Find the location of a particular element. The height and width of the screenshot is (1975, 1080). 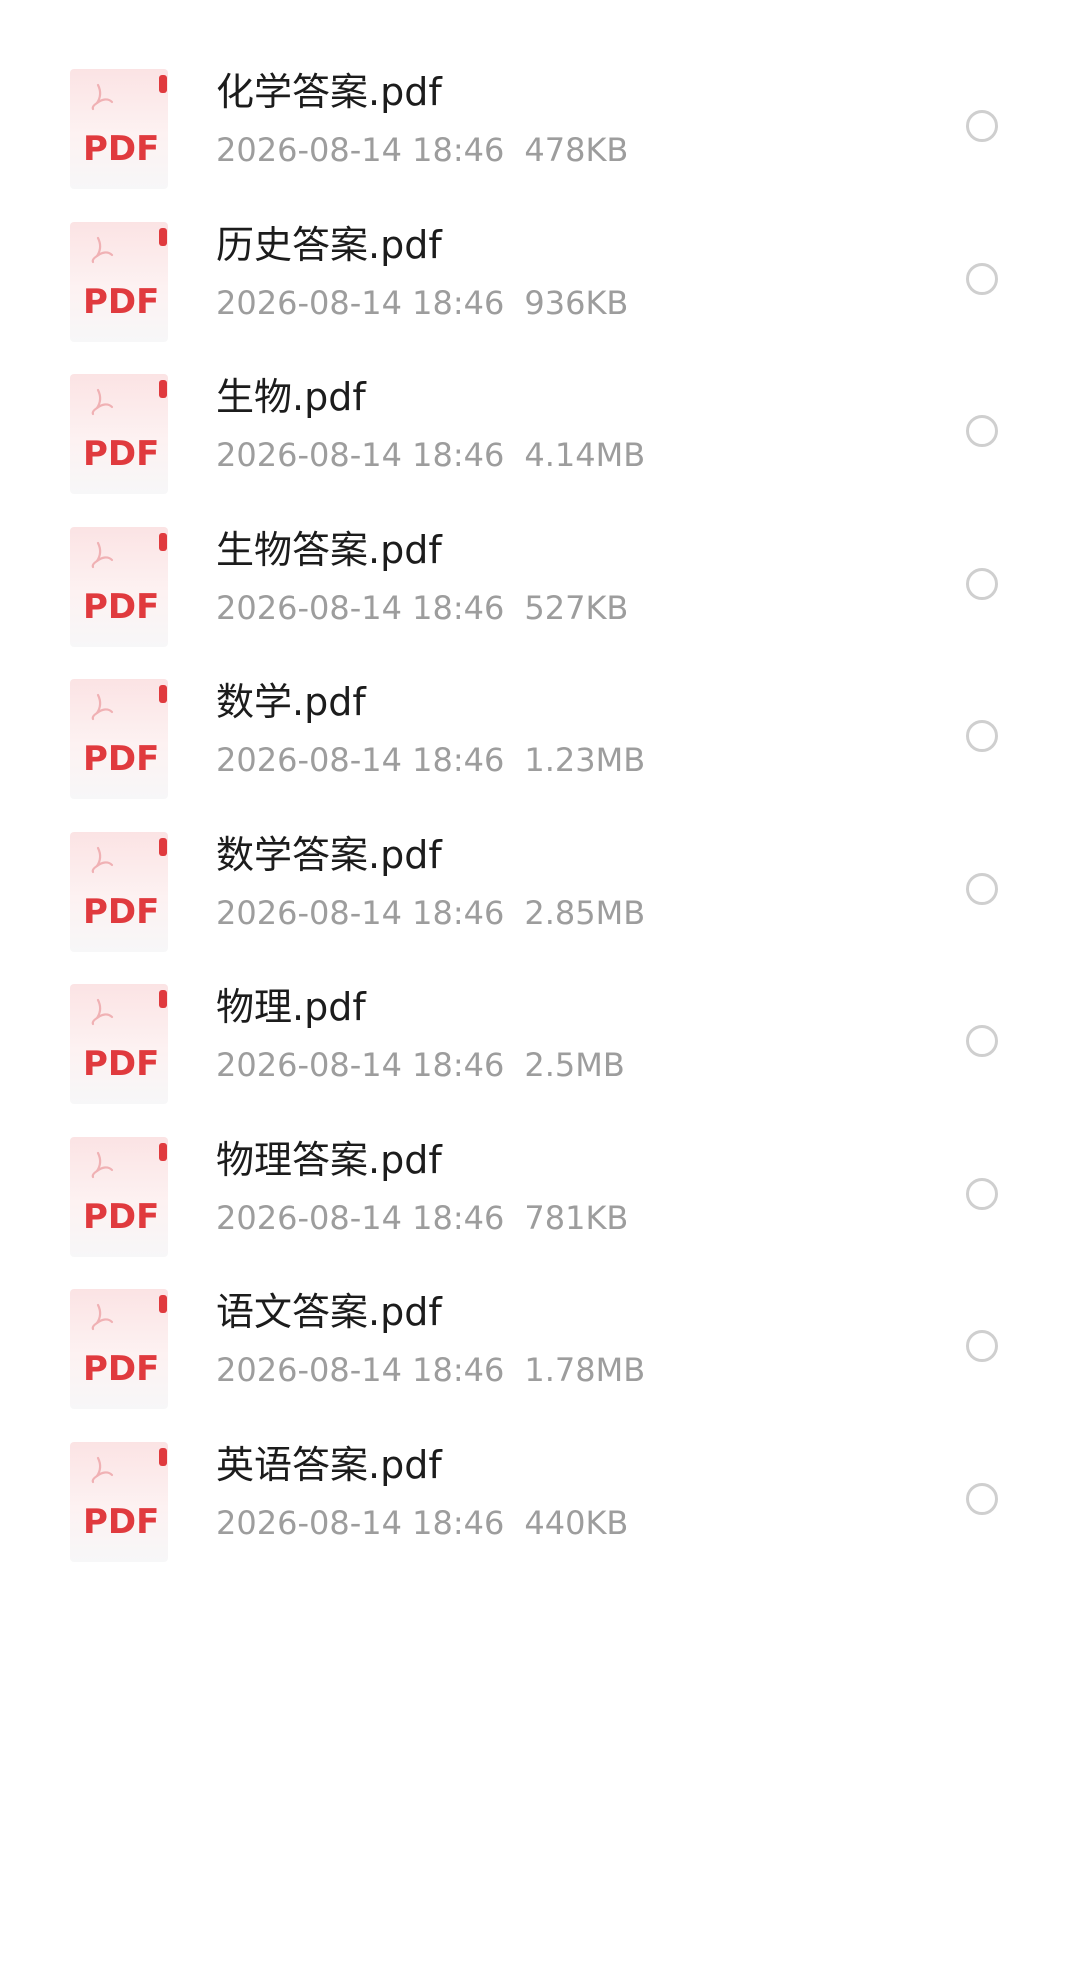

file-meta: 2026-08-14 18:46 1.78MB is located at coordinates (430, 1370).